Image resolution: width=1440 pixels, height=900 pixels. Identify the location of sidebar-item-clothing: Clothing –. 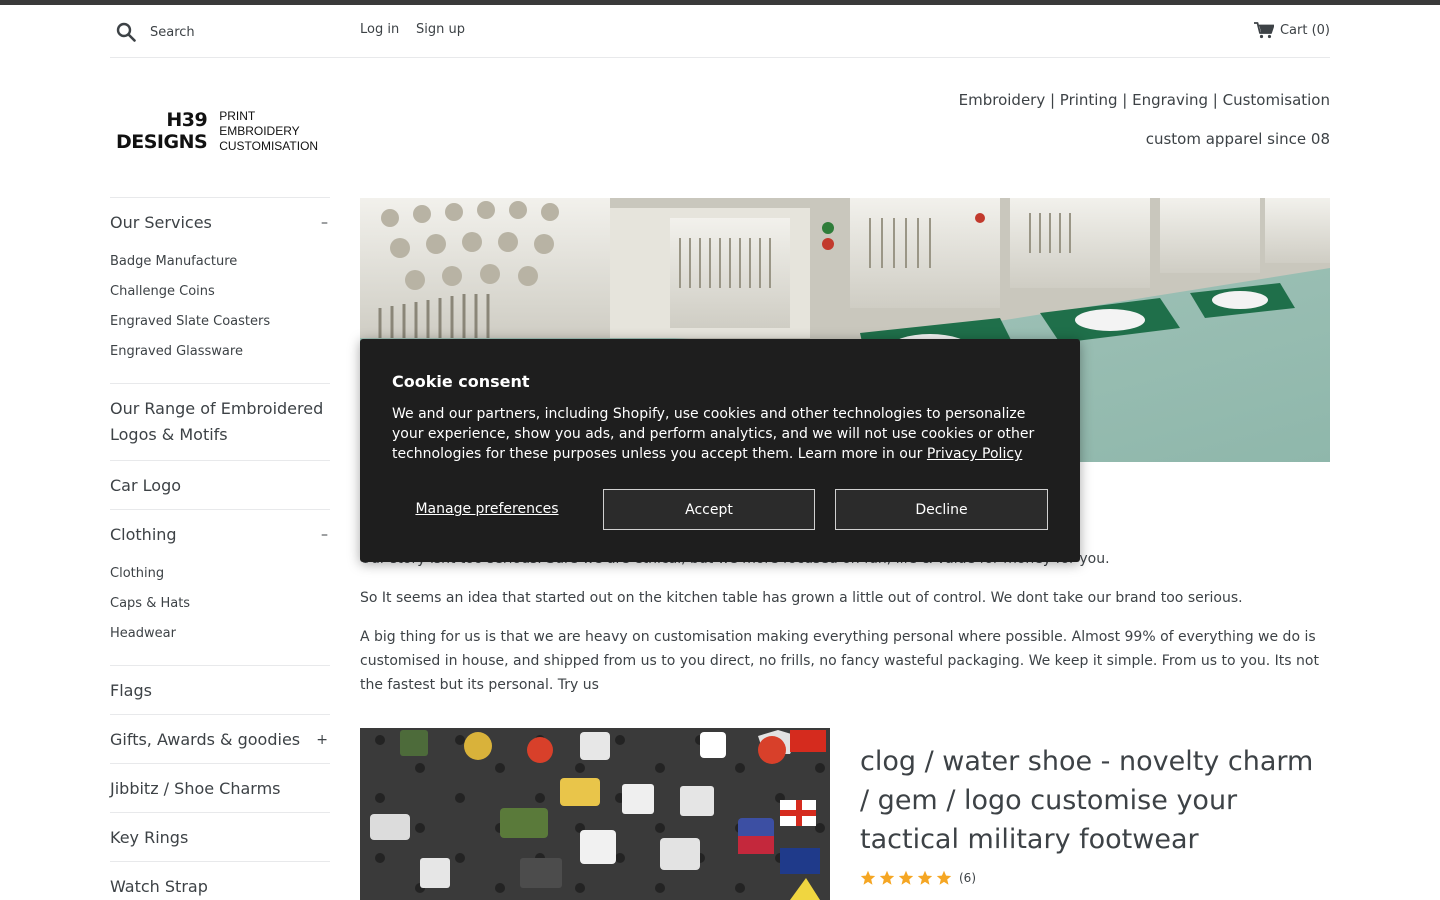
(220, 534).